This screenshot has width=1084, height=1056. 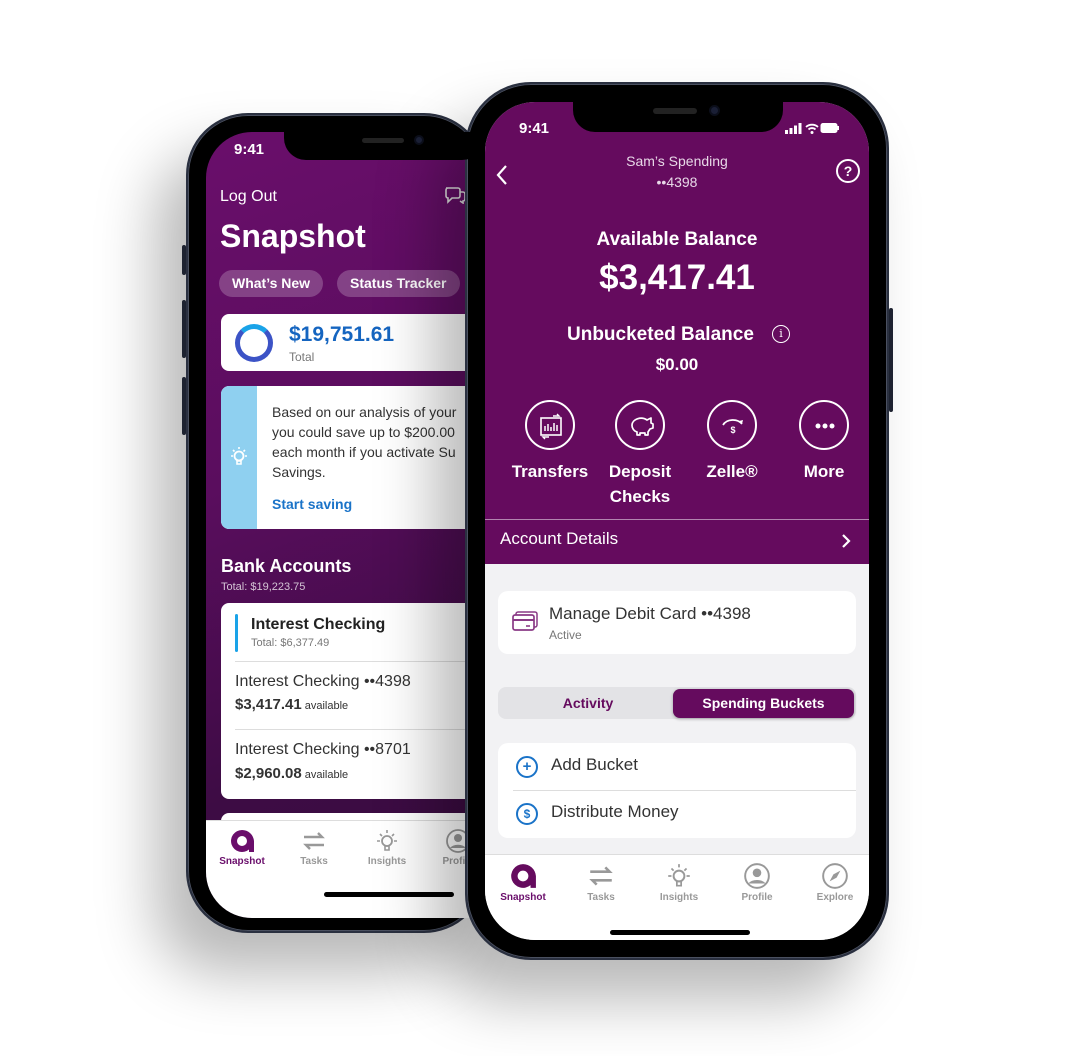 I want to click on help-icon: ?, so click(x=848, y=171).